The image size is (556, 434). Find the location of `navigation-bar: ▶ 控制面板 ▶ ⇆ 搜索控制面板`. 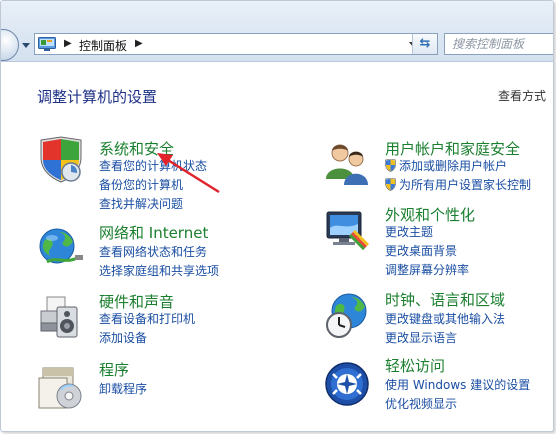

navigation-bar: ▶ 控制面板 ▶ ⇆ 搜索控制面板 is located at coordinates (277, 31).